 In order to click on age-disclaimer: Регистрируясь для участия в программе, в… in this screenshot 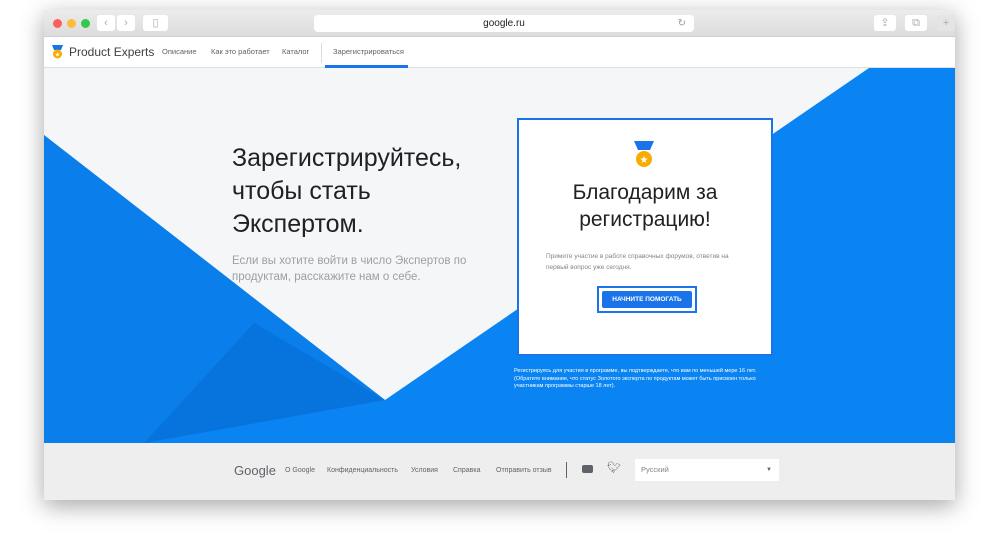, I will do `click(635, 378)`.